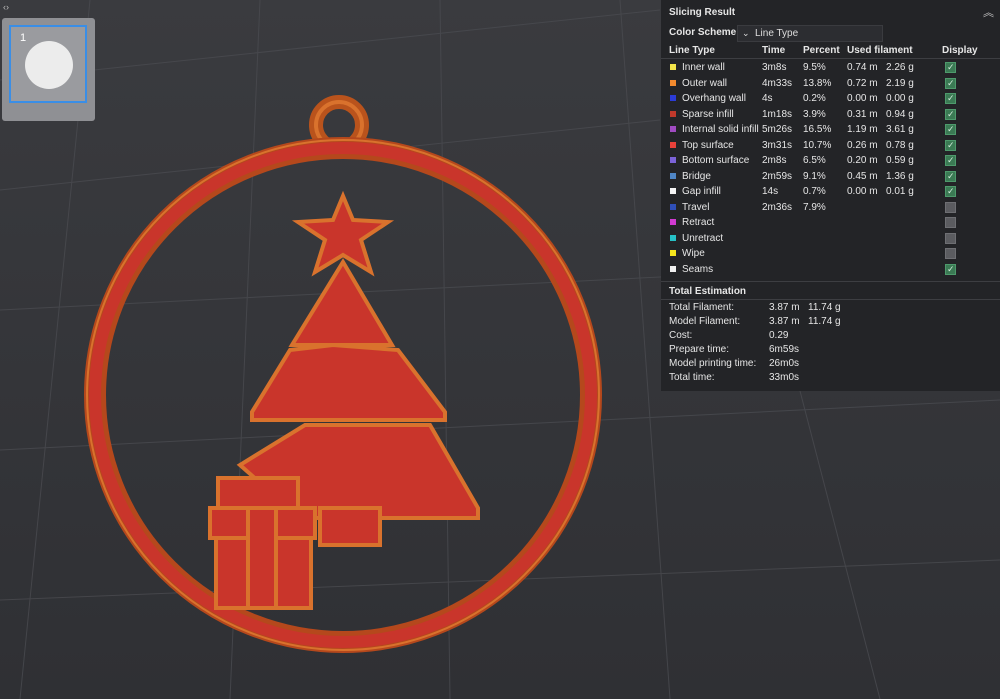 The width and height of the screenshot is (1000, 699). What do you see at coordinates (824, 307) in the screenshot?
I see `estimation-value-secondary: 11.74 g` at bounding box center [824, 307].